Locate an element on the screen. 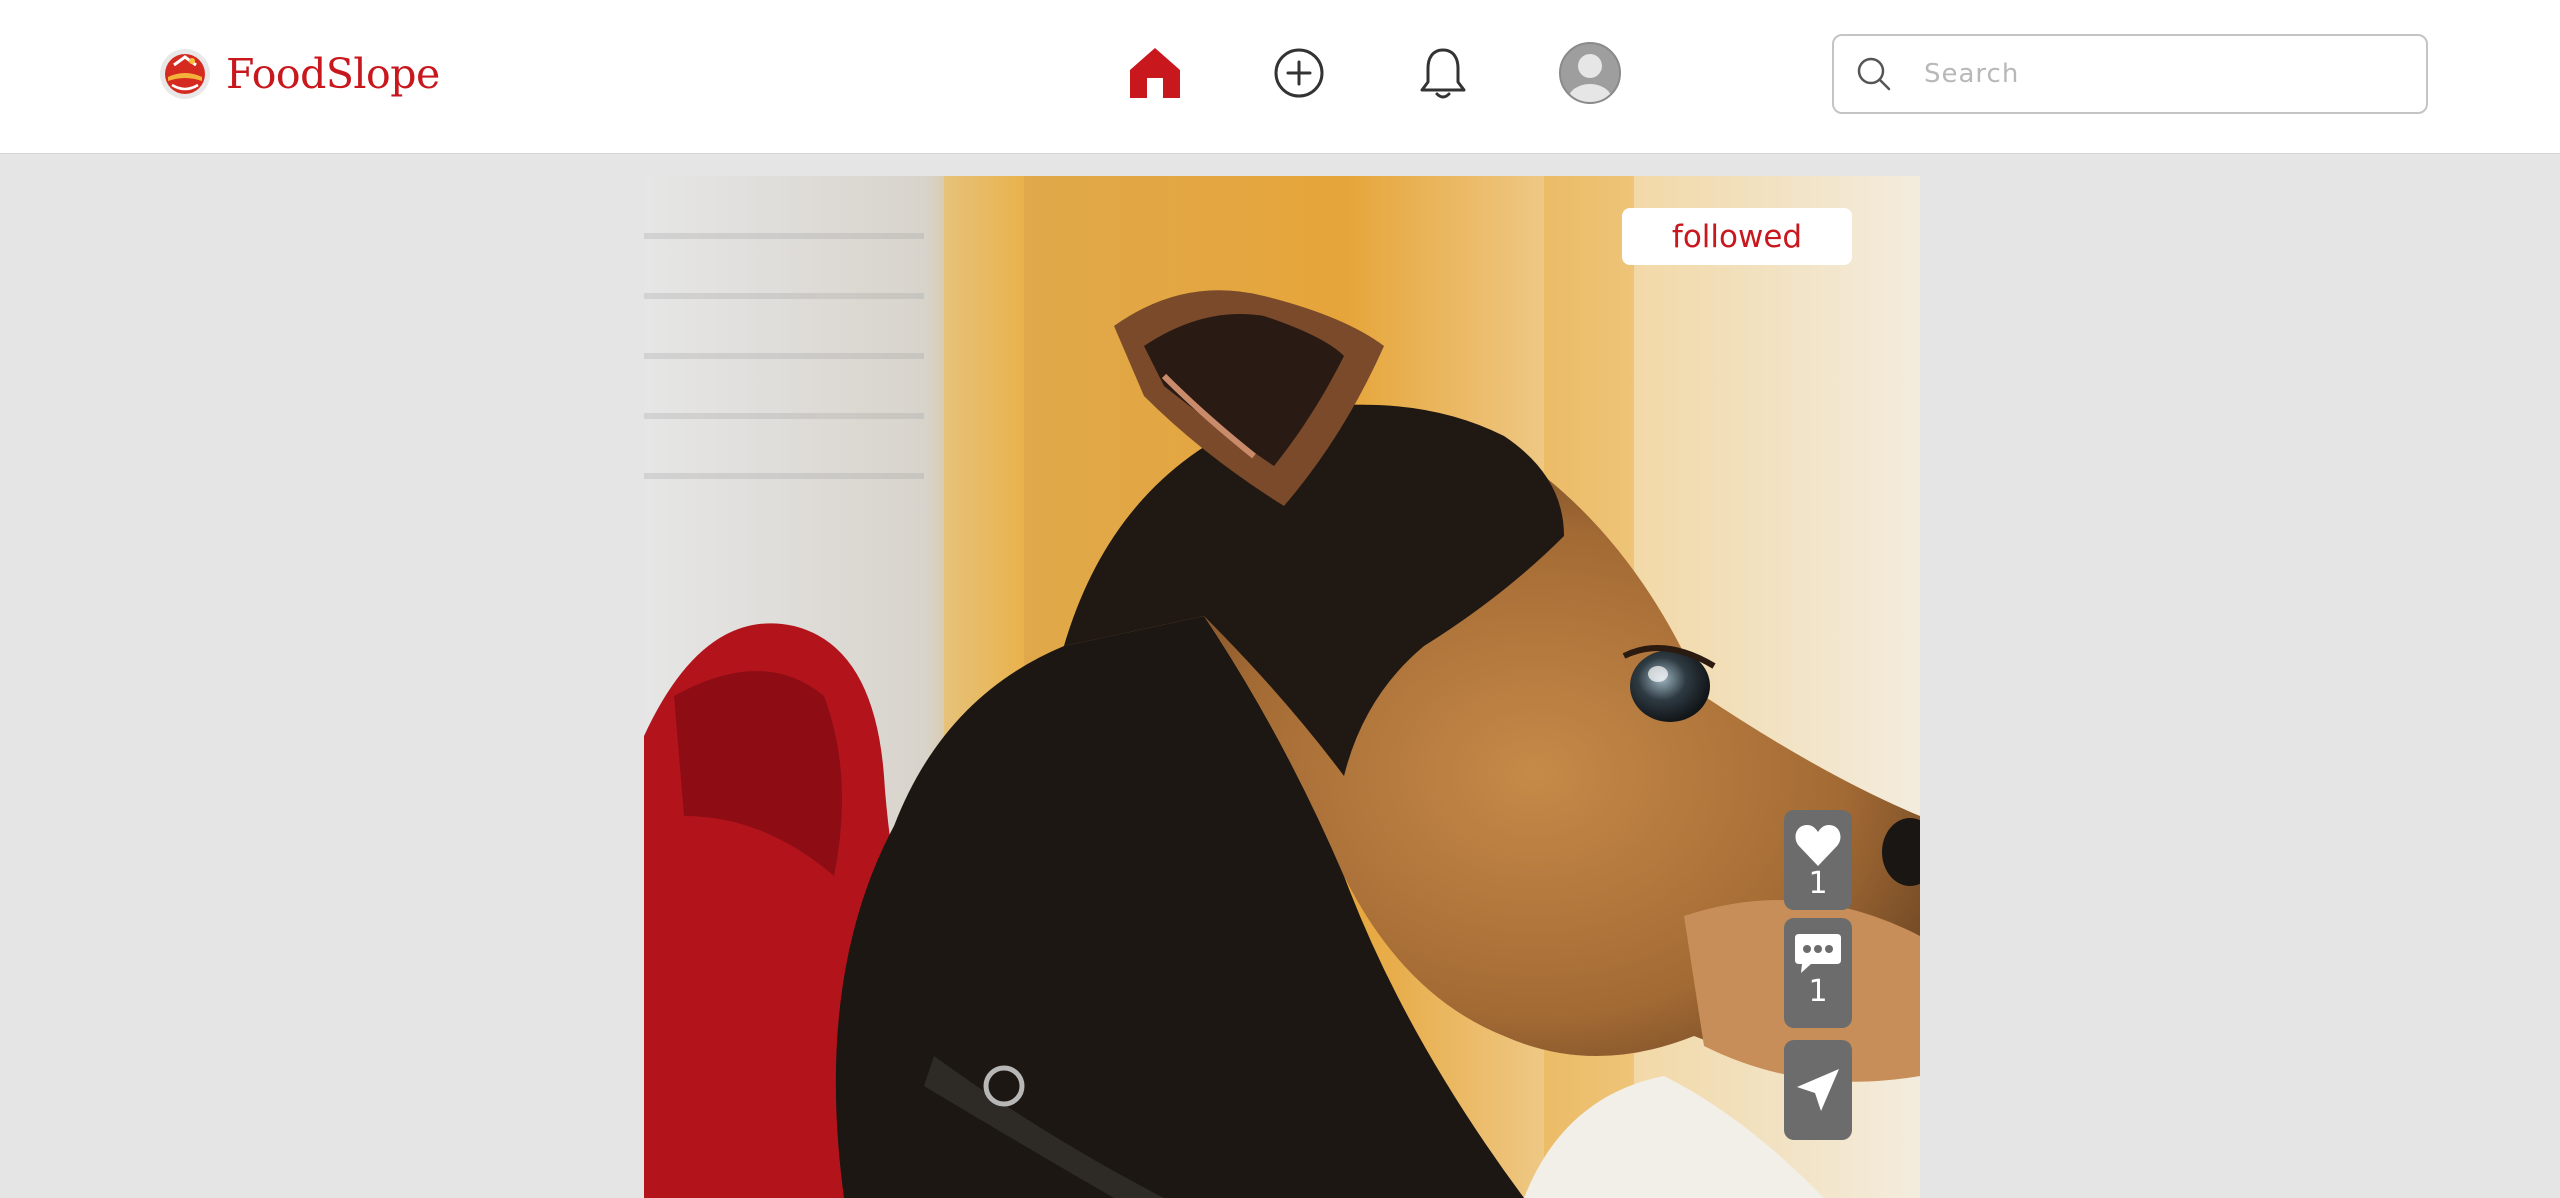  nav-create-post-button is located at coordinates (1299, 73).